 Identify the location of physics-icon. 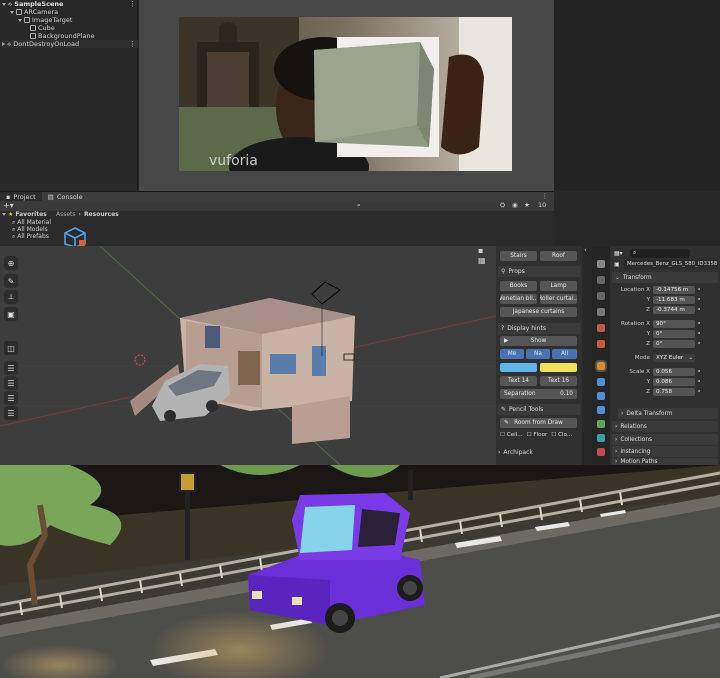
(601, 410).